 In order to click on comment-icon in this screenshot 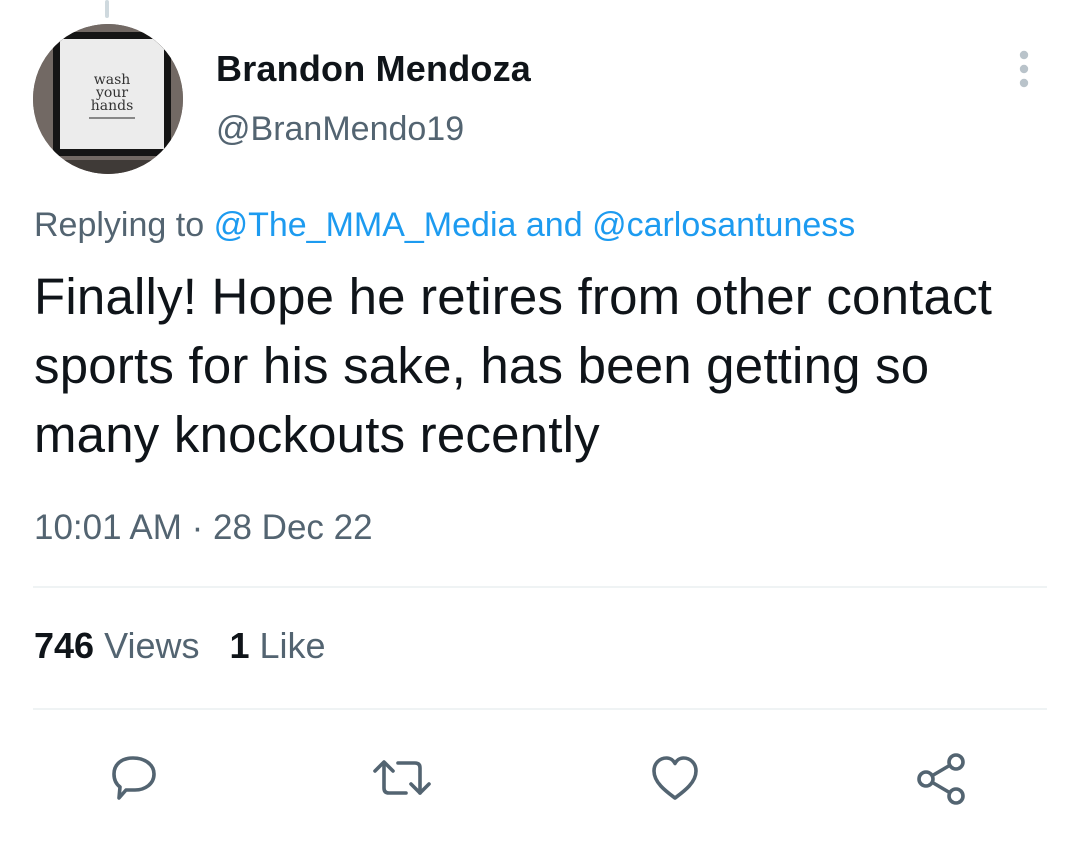, I will do `click(134, 778)`.